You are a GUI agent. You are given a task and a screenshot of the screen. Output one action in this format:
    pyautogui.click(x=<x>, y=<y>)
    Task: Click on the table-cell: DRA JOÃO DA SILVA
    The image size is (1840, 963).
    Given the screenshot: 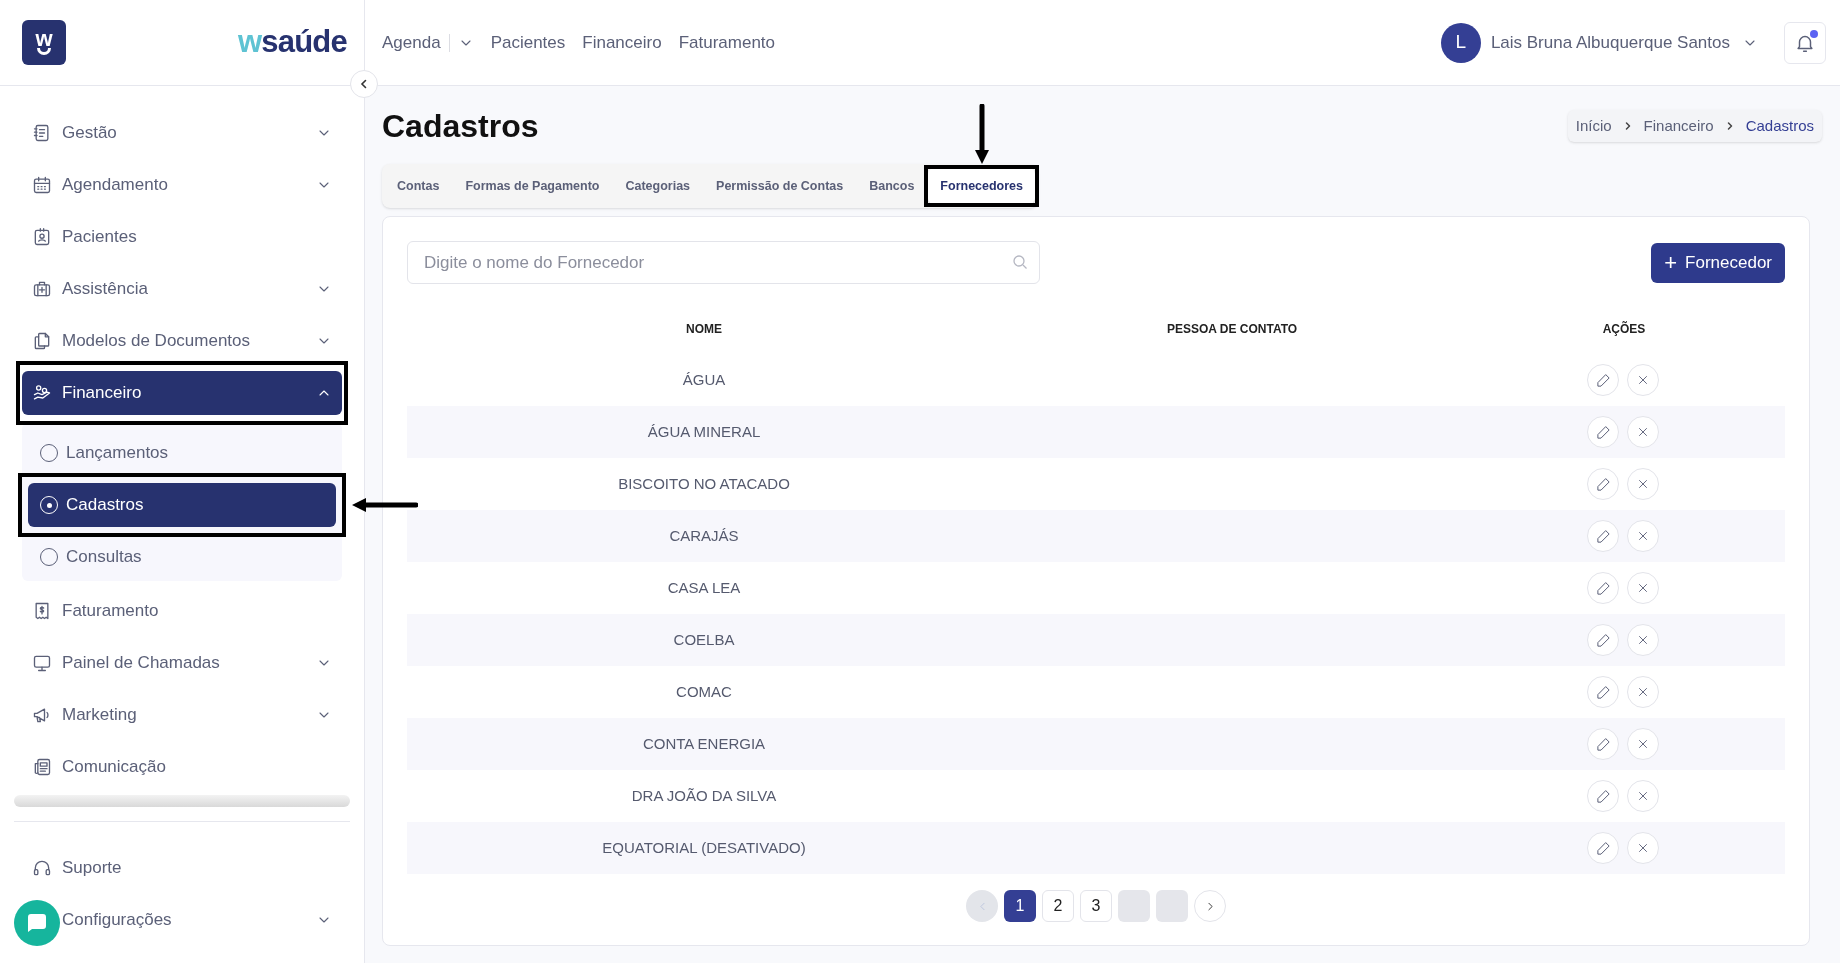 What is the action you would take?
    pyautogui.click(x=704, y=796)
    